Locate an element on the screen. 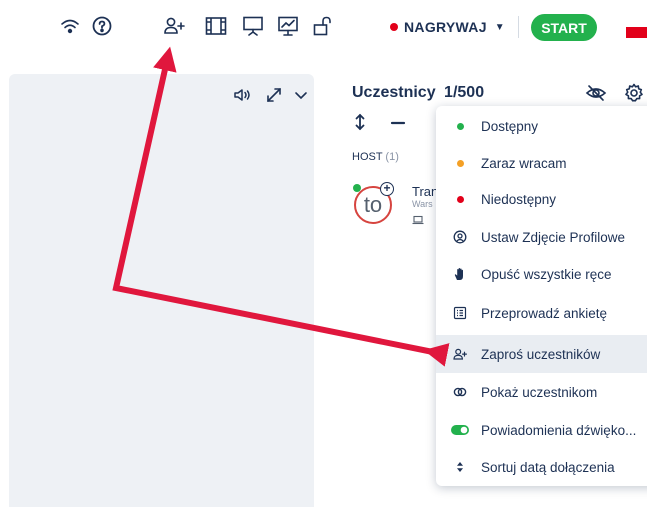  chart-icon is located at coordinates (288, 26).